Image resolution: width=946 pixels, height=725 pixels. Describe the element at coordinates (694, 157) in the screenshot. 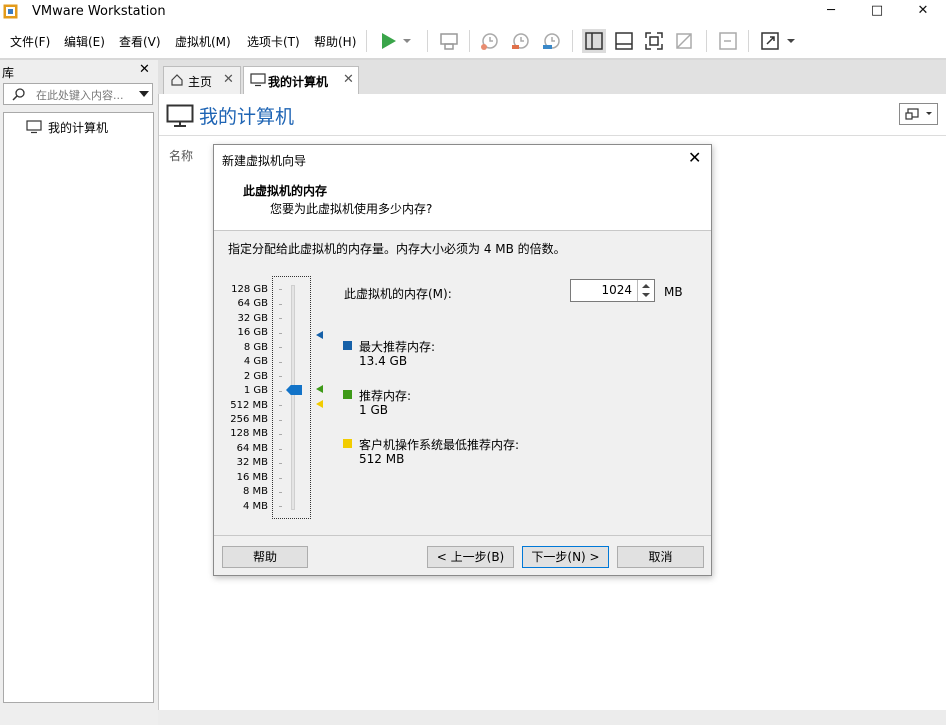

I see `dialog-close-button: ✕` at that location.